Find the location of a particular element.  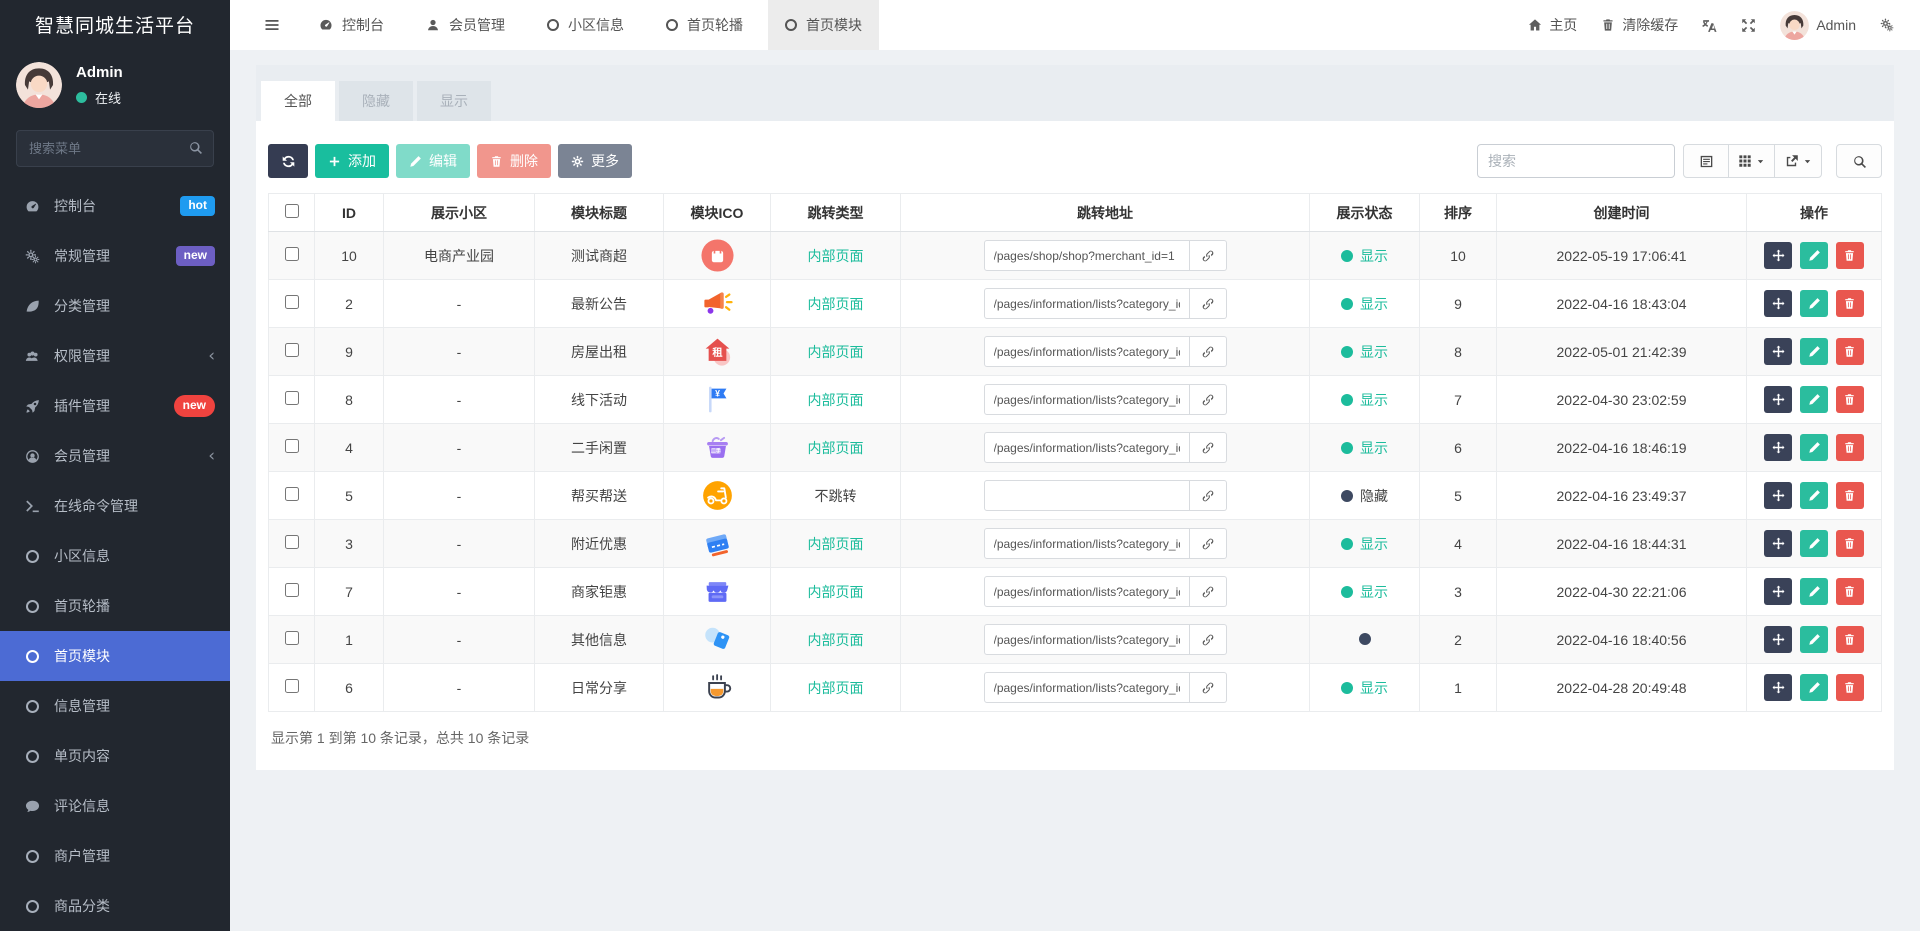

export-button is located at coordinates (1798, 161).